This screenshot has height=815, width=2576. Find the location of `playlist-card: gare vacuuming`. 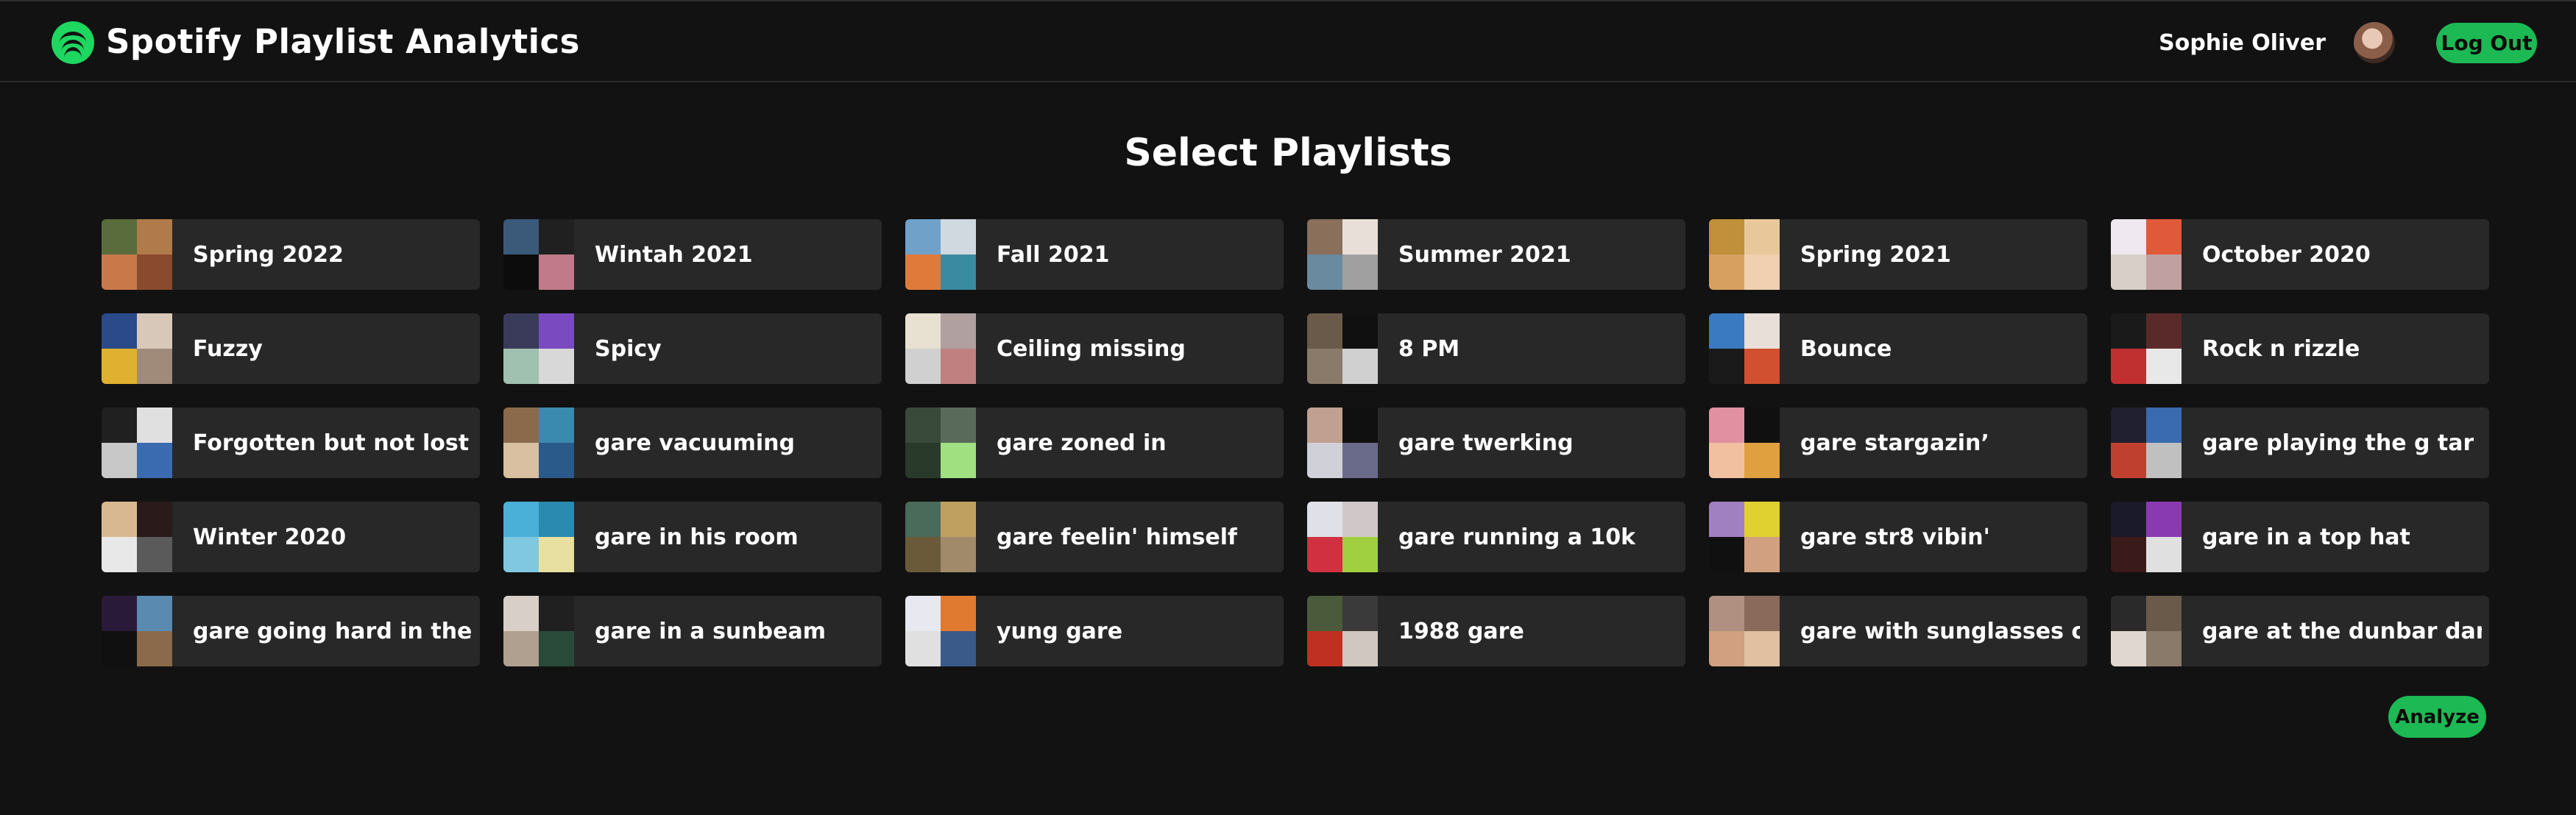

playlist-card: gare vacuuming is located at coordinates (692, 443).